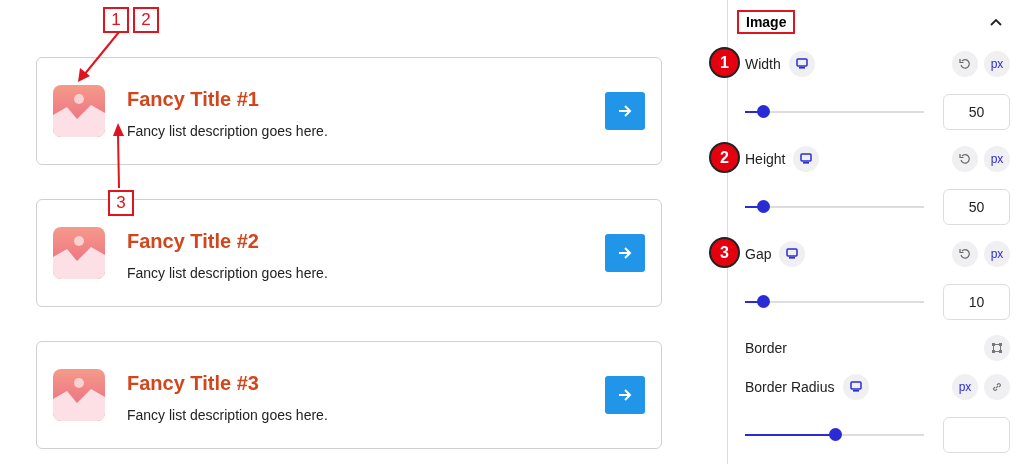 The image size is (1024, 464). What do you see at coordinates (976, 301) in the screenshot?
I see `number-field: 10` at bounding box center [976, 301].